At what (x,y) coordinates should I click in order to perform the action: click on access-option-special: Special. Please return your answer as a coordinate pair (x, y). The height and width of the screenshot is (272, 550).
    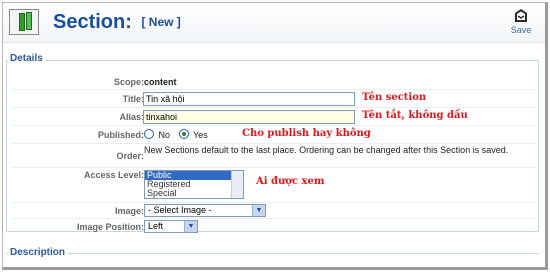
    Looking at the image, I should click on (194, 193).